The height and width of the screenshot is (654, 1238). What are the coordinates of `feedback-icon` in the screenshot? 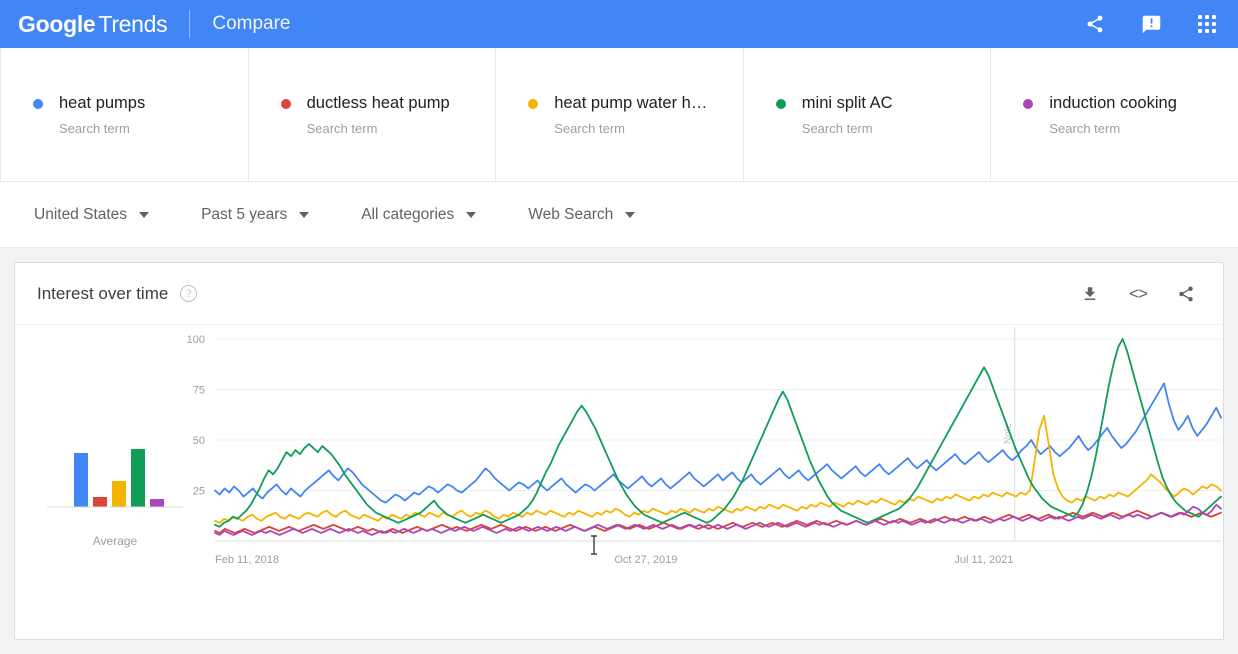 It's located at (1151, 24).